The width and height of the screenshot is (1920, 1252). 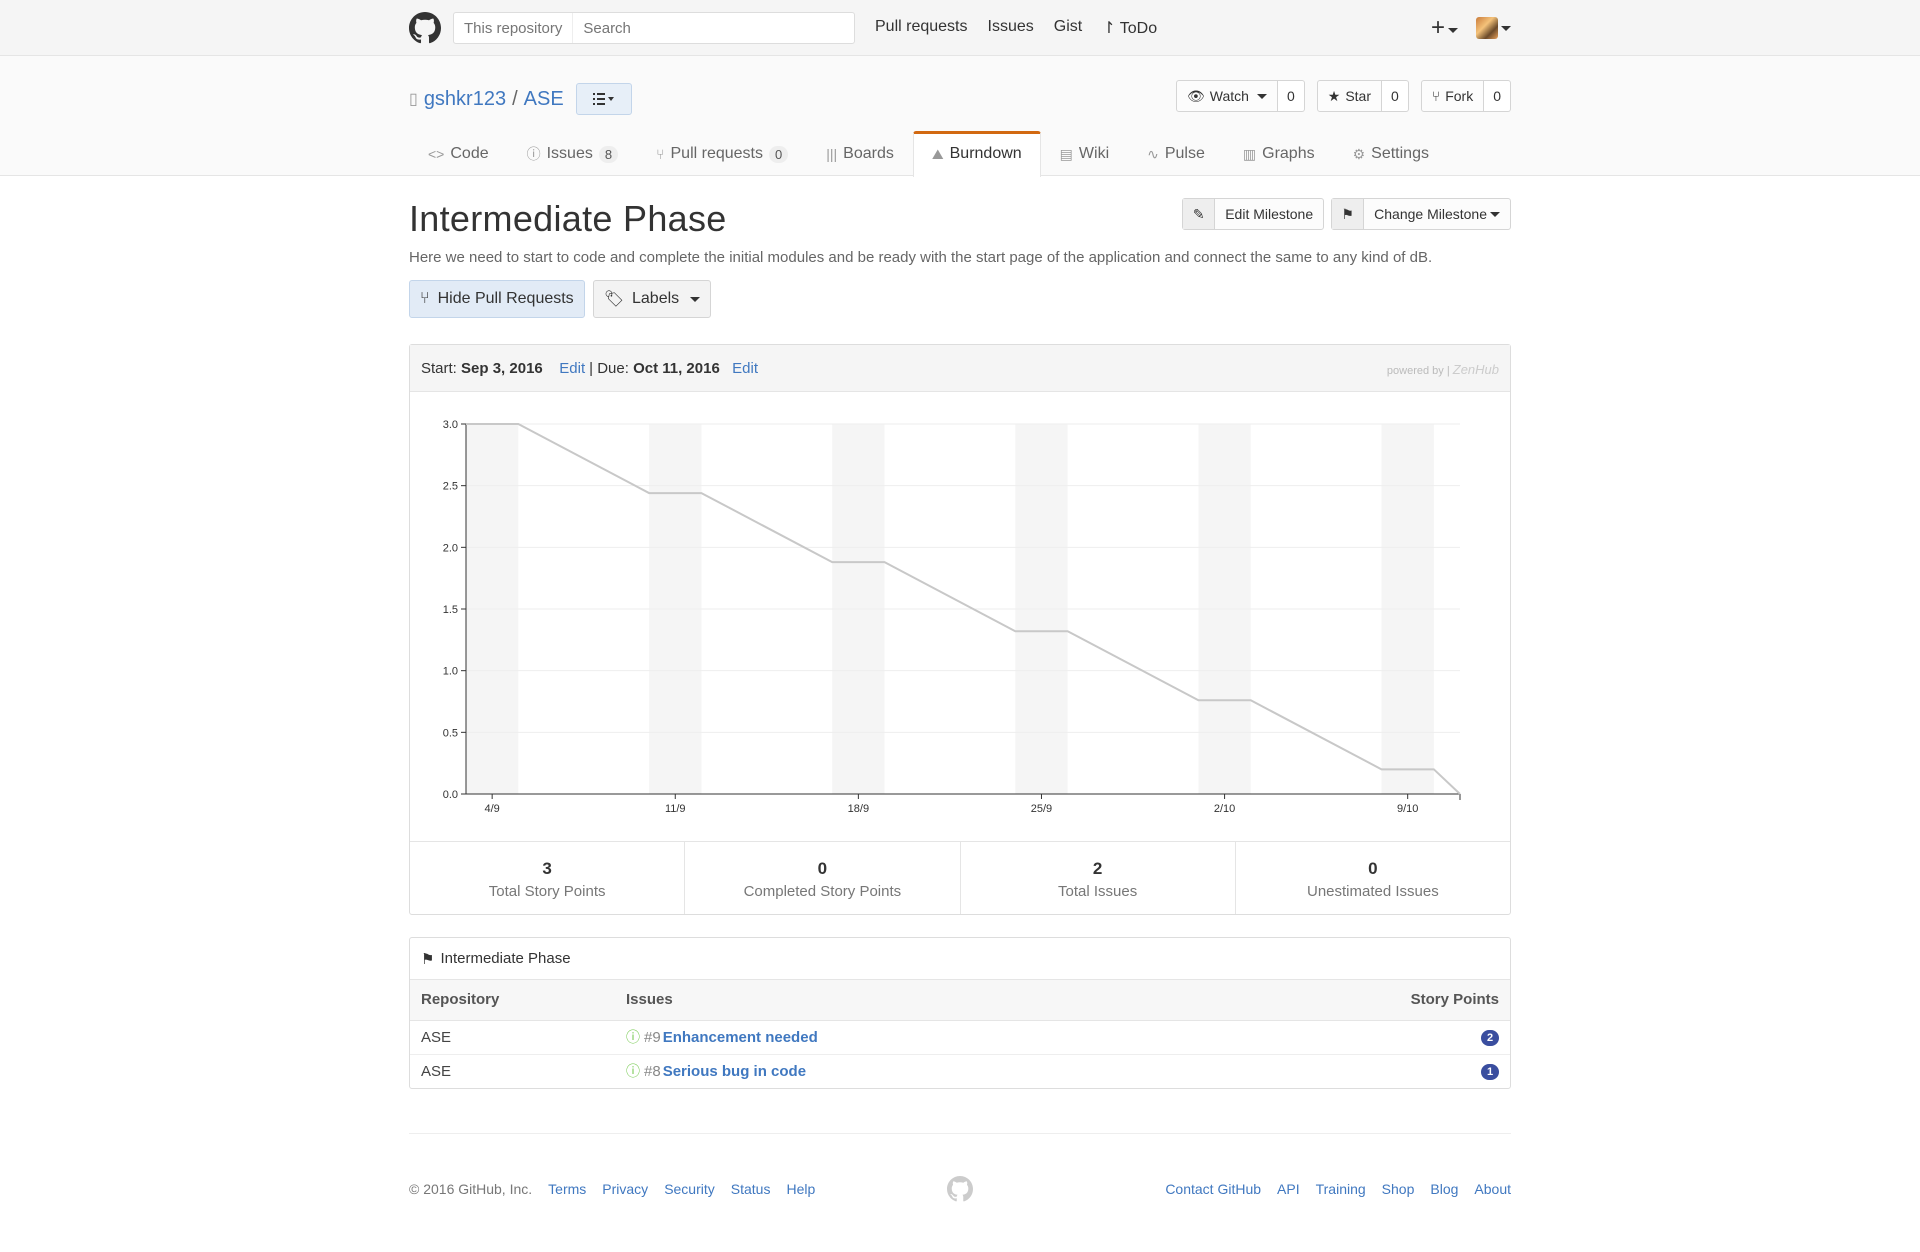 What do you see at coordinates (751, 1189) in the screenshot?
I see `footer-link-status: Status` at bounding box center [751, 1189].